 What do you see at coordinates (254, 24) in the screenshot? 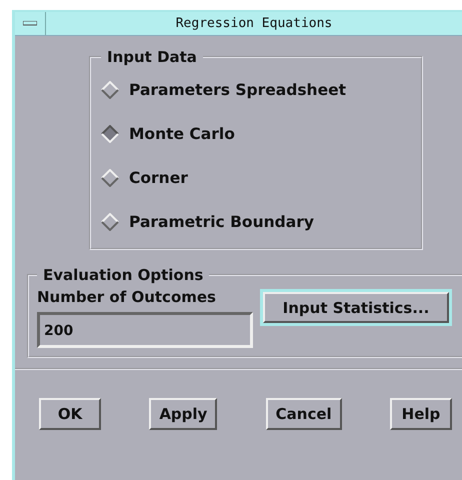
I see `window-title: Regression Equations` at bounding box center [254, 24].